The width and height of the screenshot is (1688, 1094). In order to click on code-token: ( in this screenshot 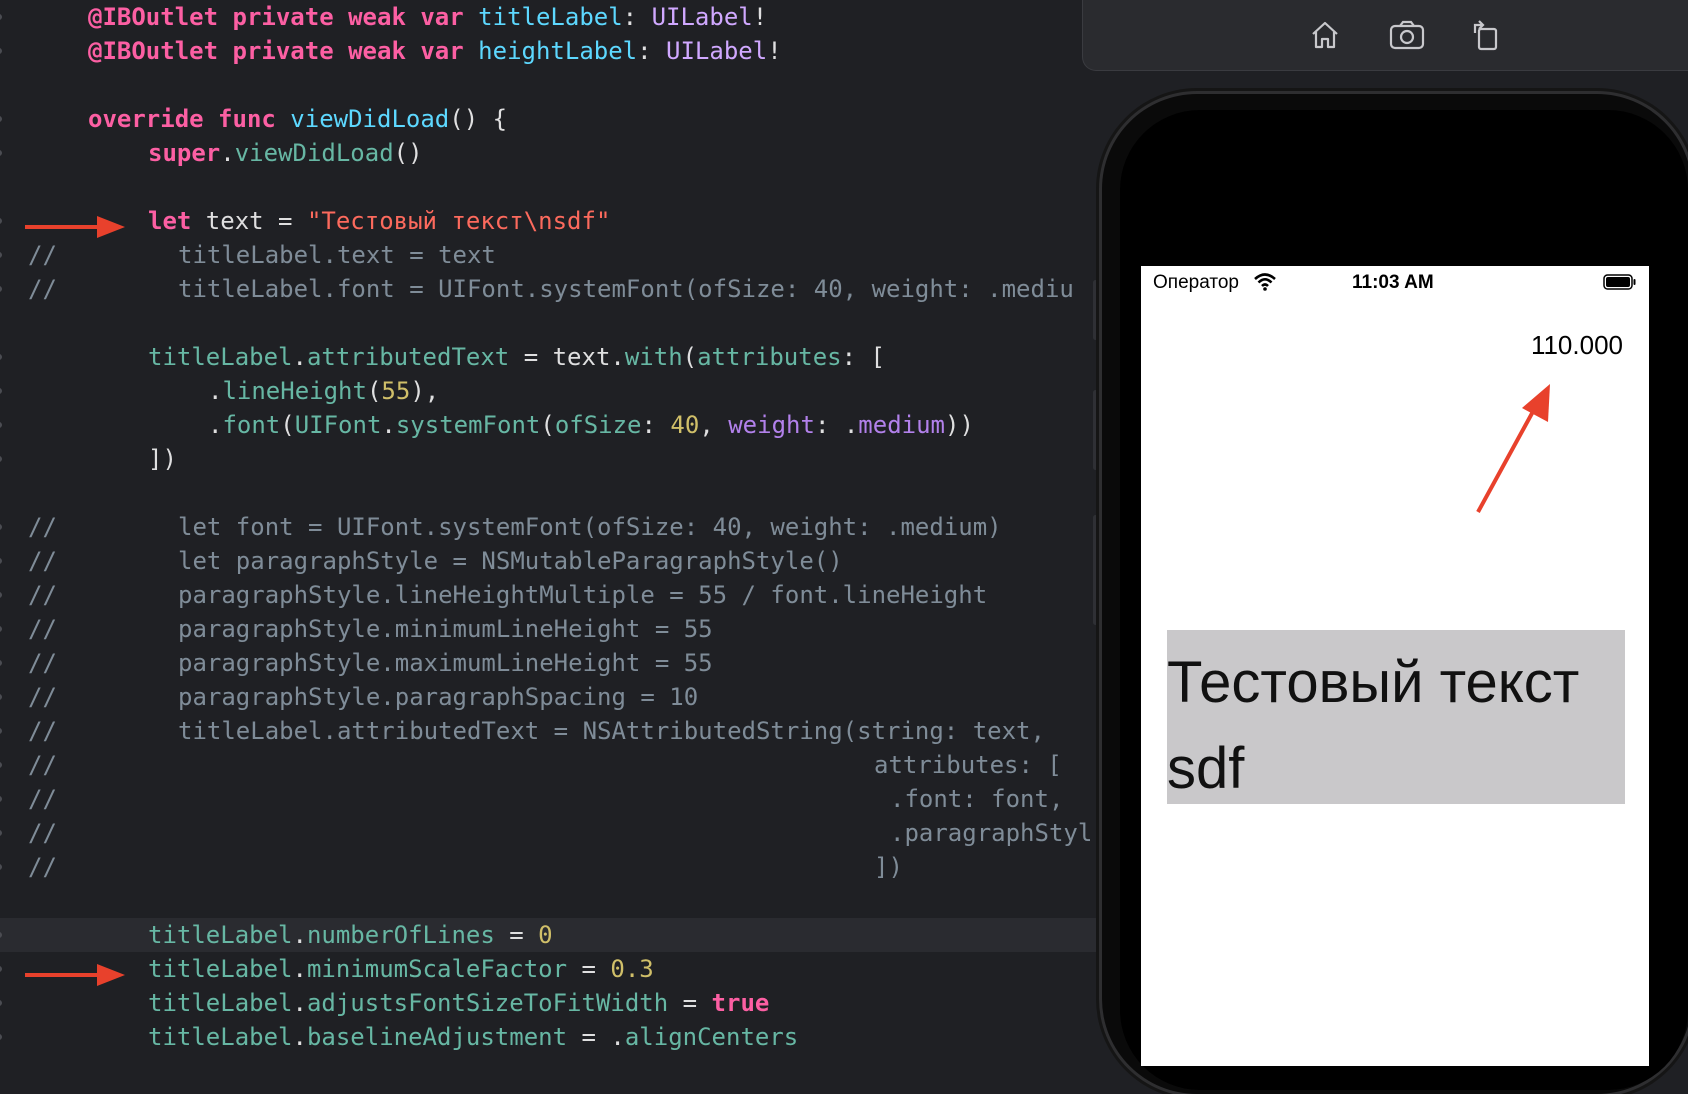, I will do `click(287, 425)`.